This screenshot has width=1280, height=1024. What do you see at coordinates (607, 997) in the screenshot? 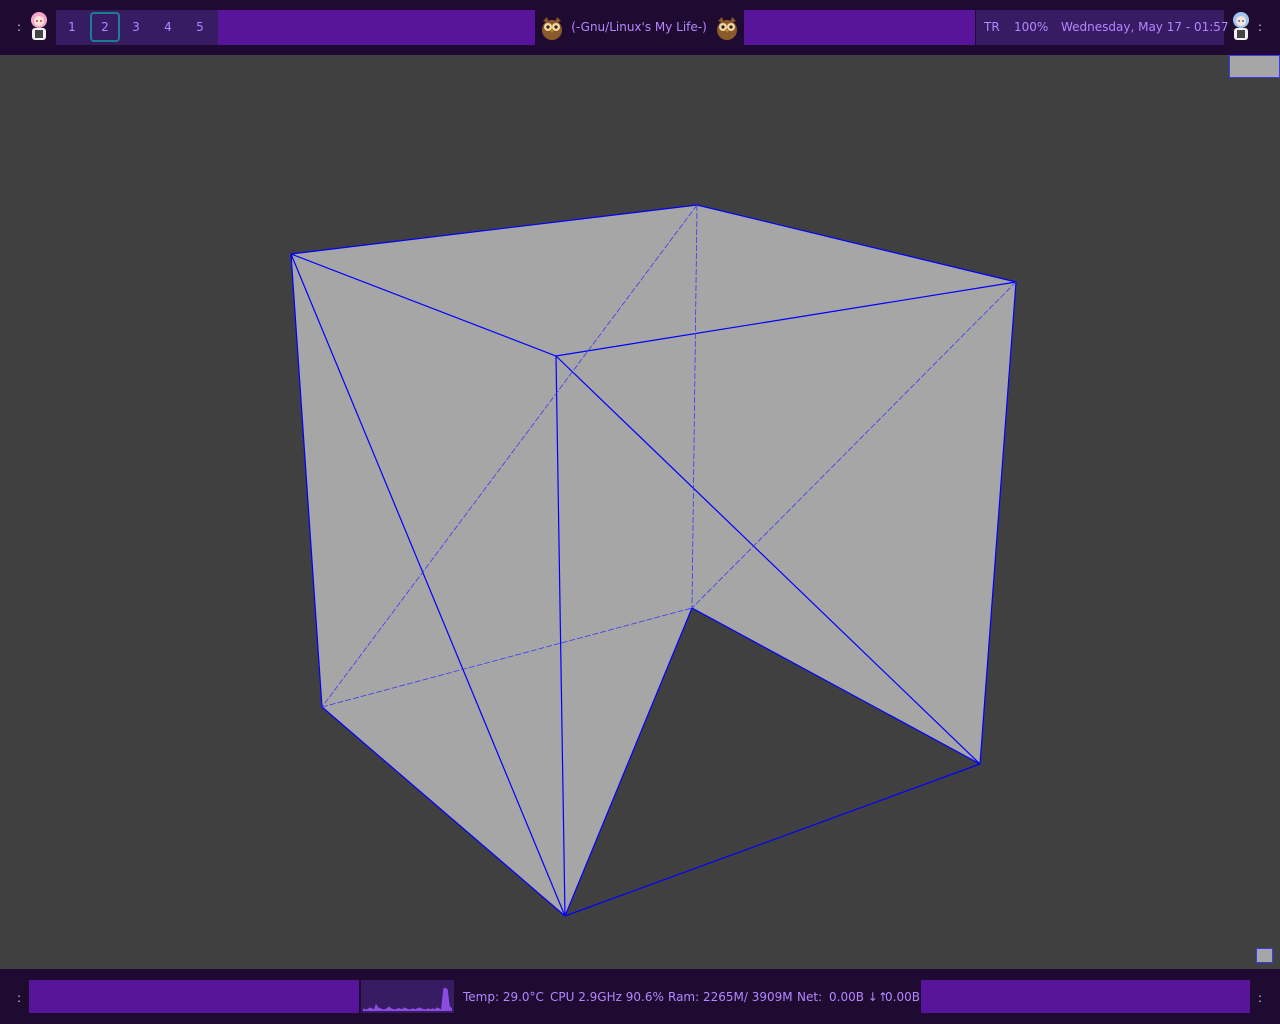
I see `cpu-readout: CPU 2.9GHz 90.6%` at bounding box center [607, 997].